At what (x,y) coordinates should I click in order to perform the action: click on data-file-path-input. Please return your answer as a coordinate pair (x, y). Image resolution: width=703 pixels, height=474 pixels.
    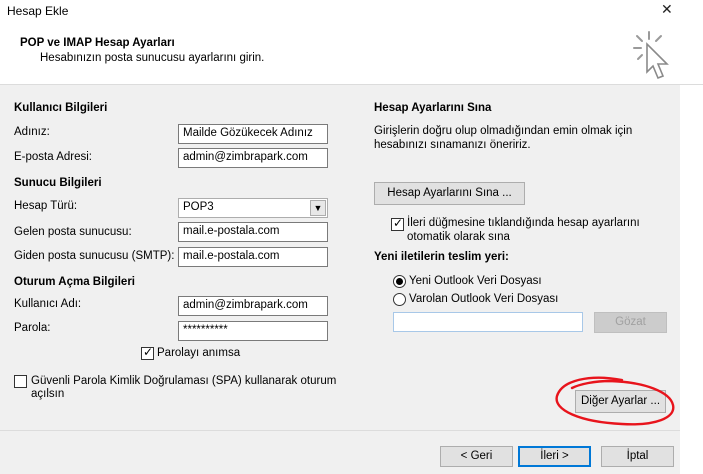
    Looking at the image, I should click on (488, 322).